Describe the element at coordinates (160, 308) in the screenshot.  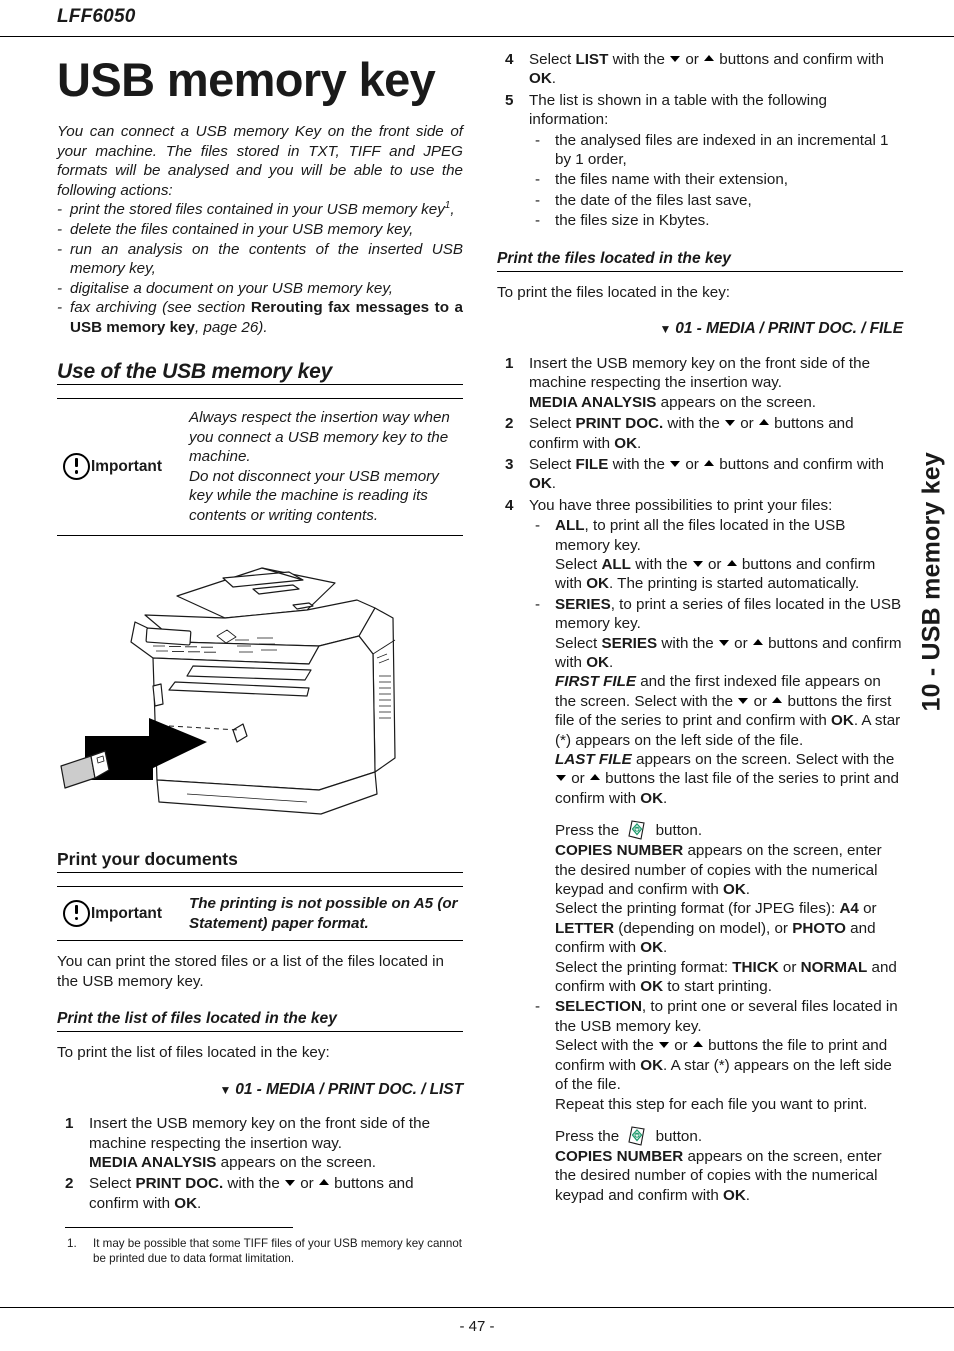
I see `fax-bullet-lead: fax archiving (see section` at that location.